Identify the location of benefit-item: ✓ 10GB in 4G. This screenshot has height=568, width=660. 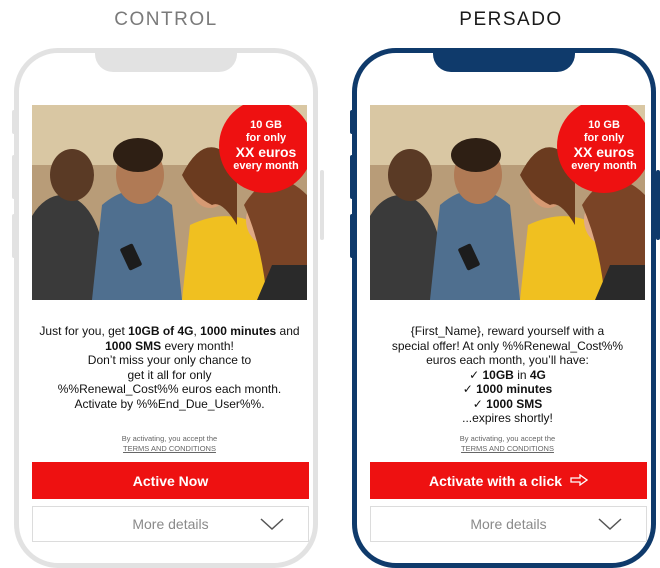
(507, 375).